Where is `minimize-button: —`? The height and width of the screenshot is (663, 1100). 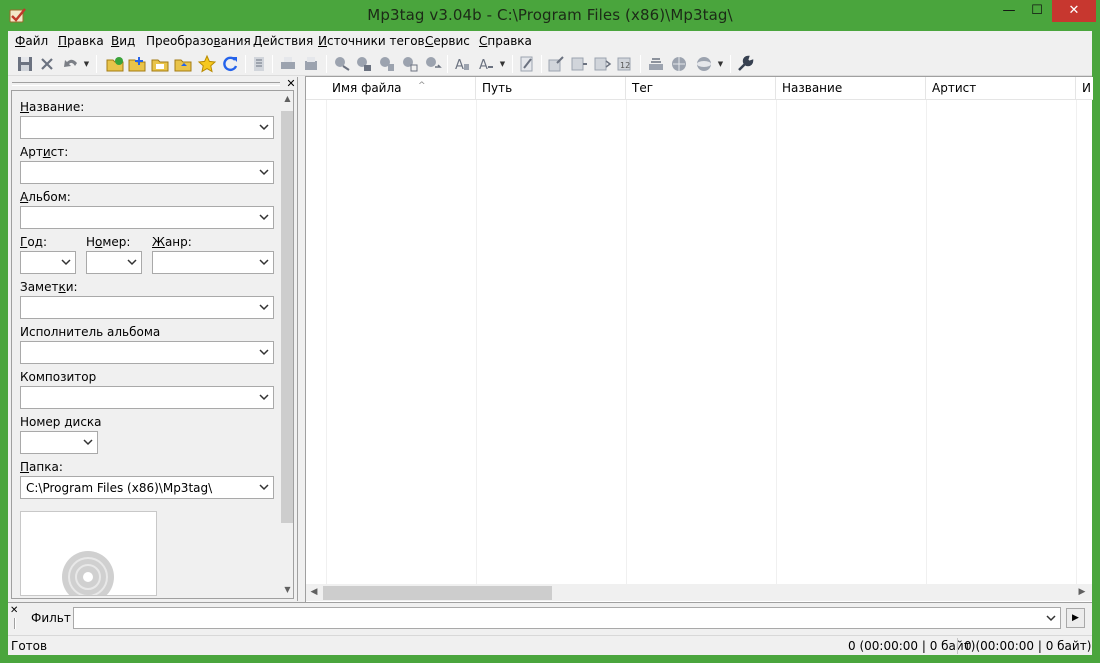
minimize-button: — is located at coordinates (1009, 11).